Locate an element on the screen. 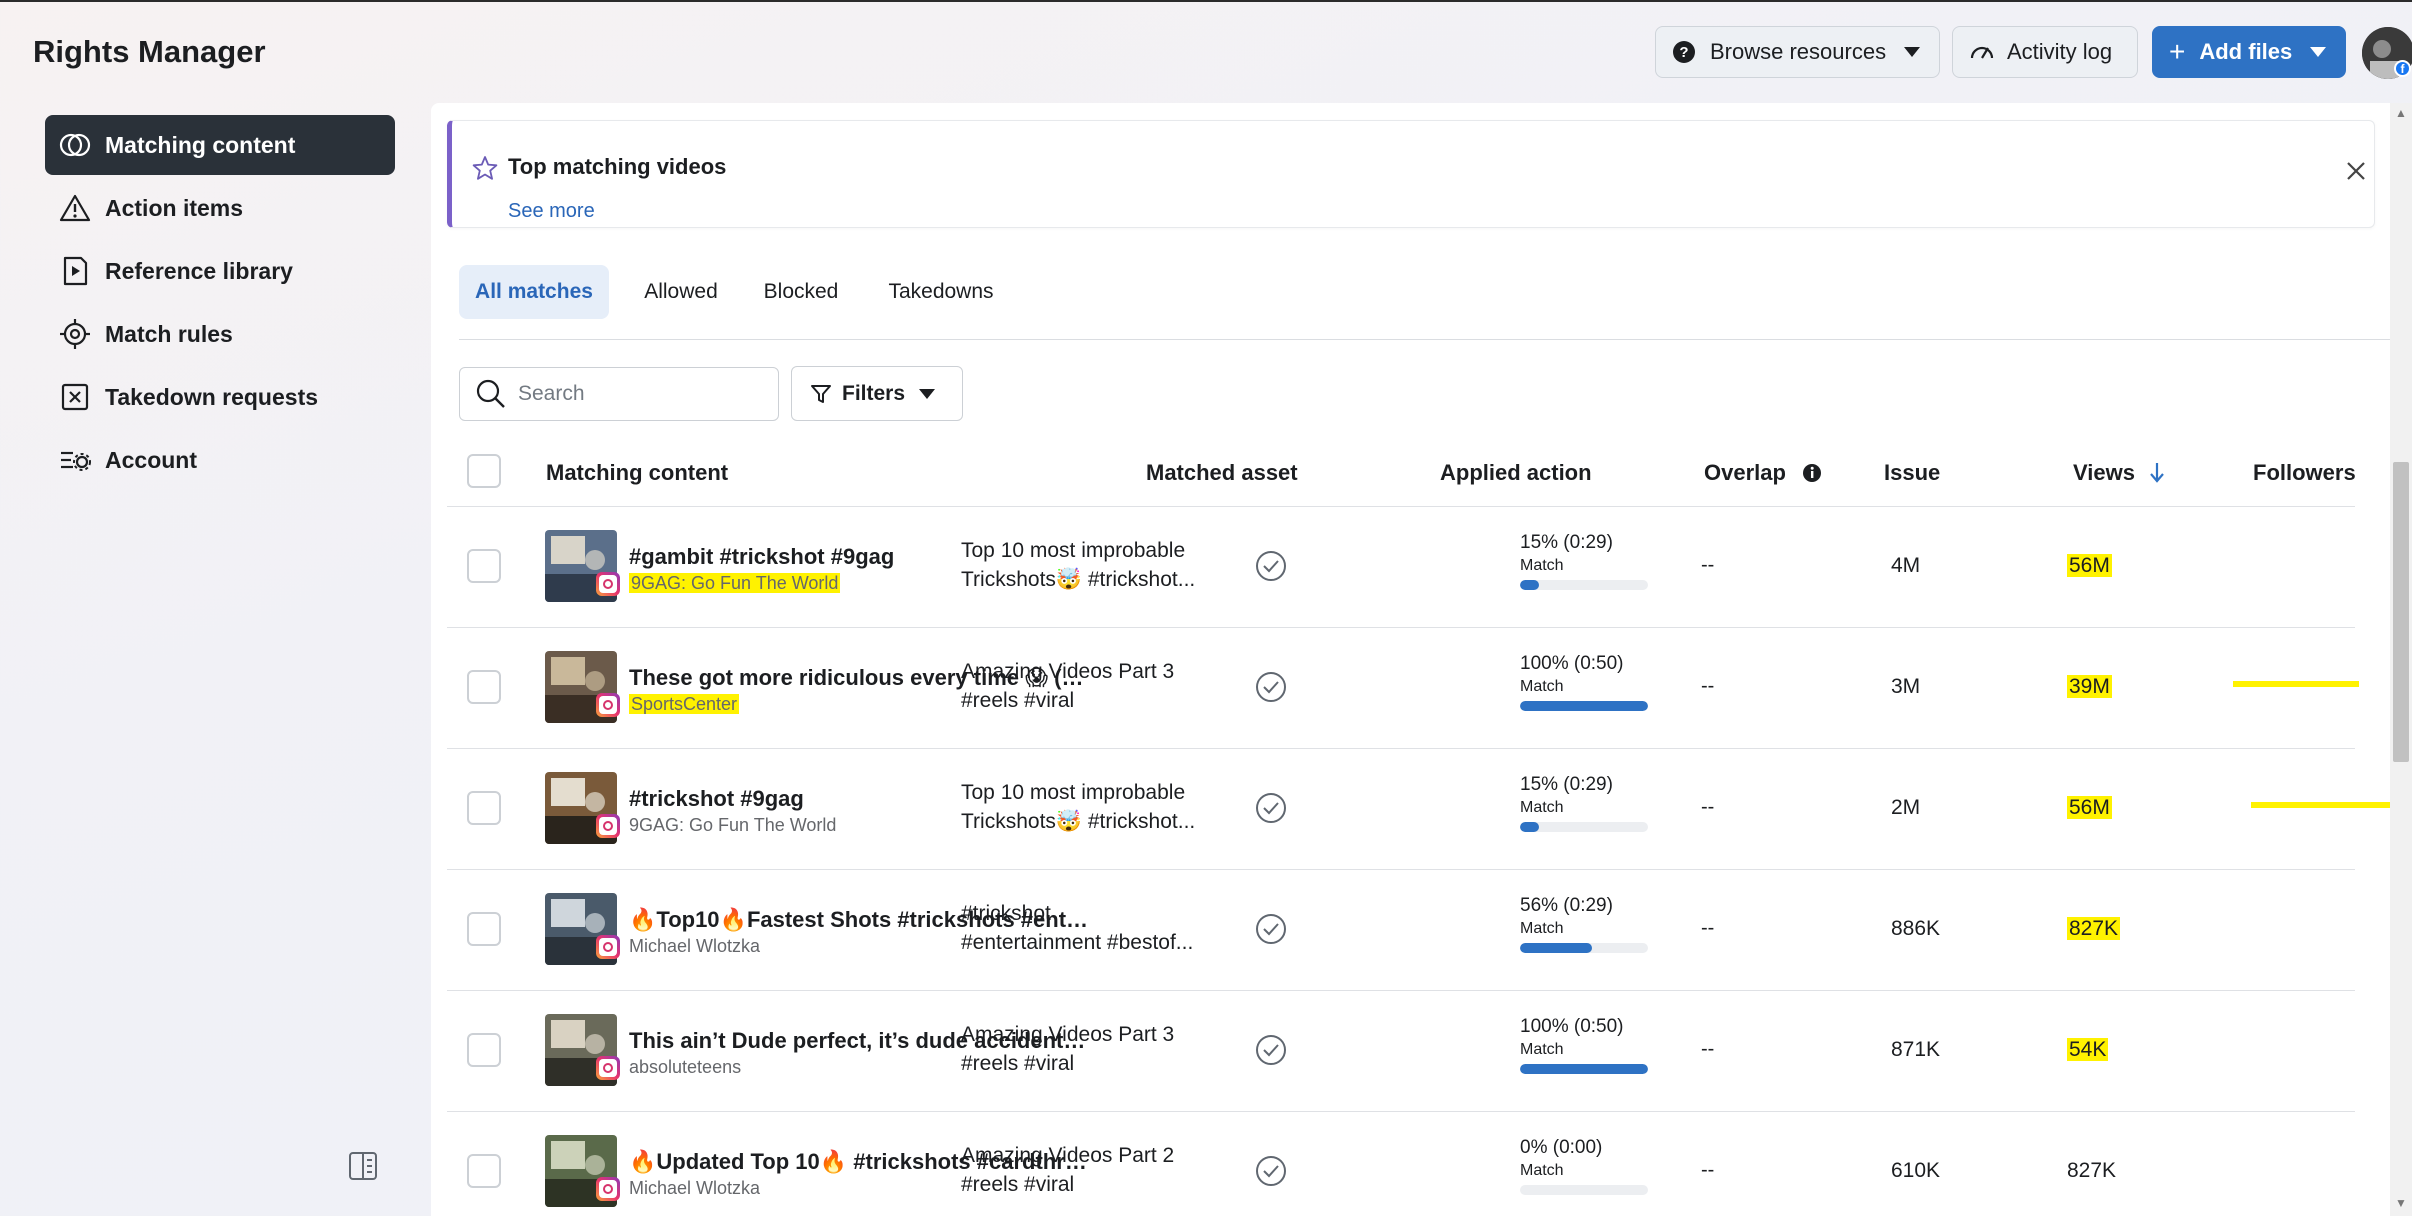 The height and width of the screenshot is (1216, 2412). header-applied-action: Applied action is located at coordinates (1516, 473).